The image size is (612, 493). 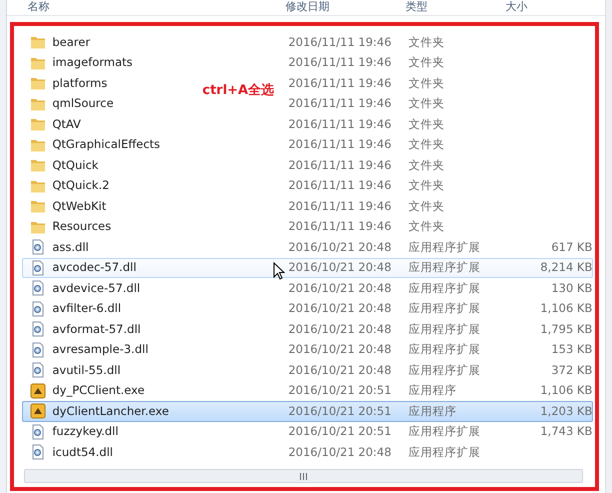 I want to click on file-name: avformat-57.dll, so click(x=96, y=329).